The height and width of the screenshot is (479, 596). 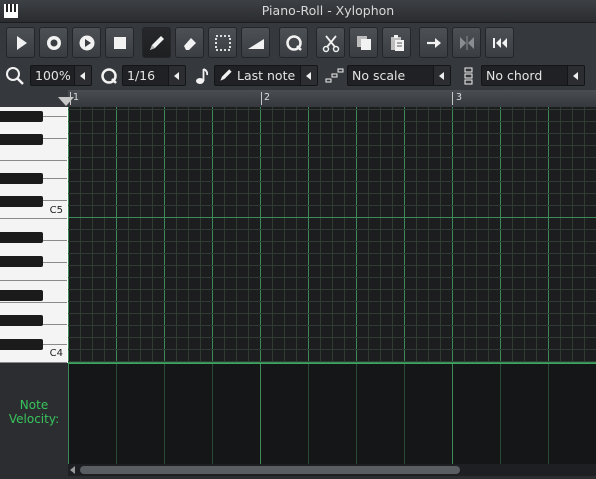 I want to click on note-length-select: Last note, so click(x=266, y=75).